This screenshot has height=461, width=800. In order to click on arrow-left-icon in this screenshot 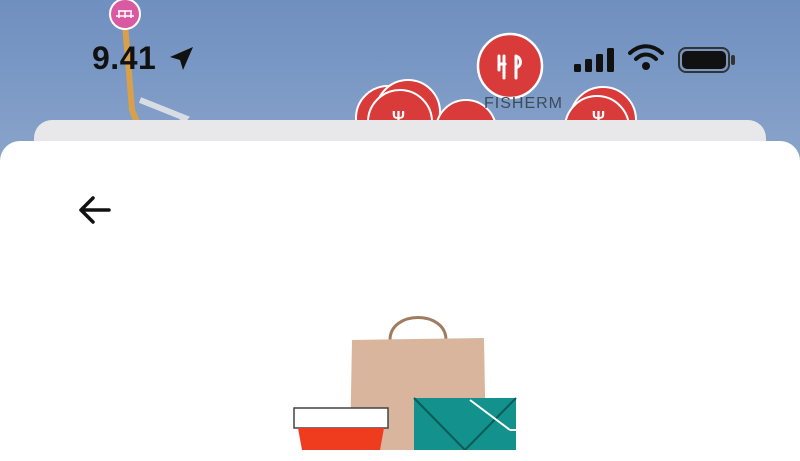, I will do `click(95, 210)`.